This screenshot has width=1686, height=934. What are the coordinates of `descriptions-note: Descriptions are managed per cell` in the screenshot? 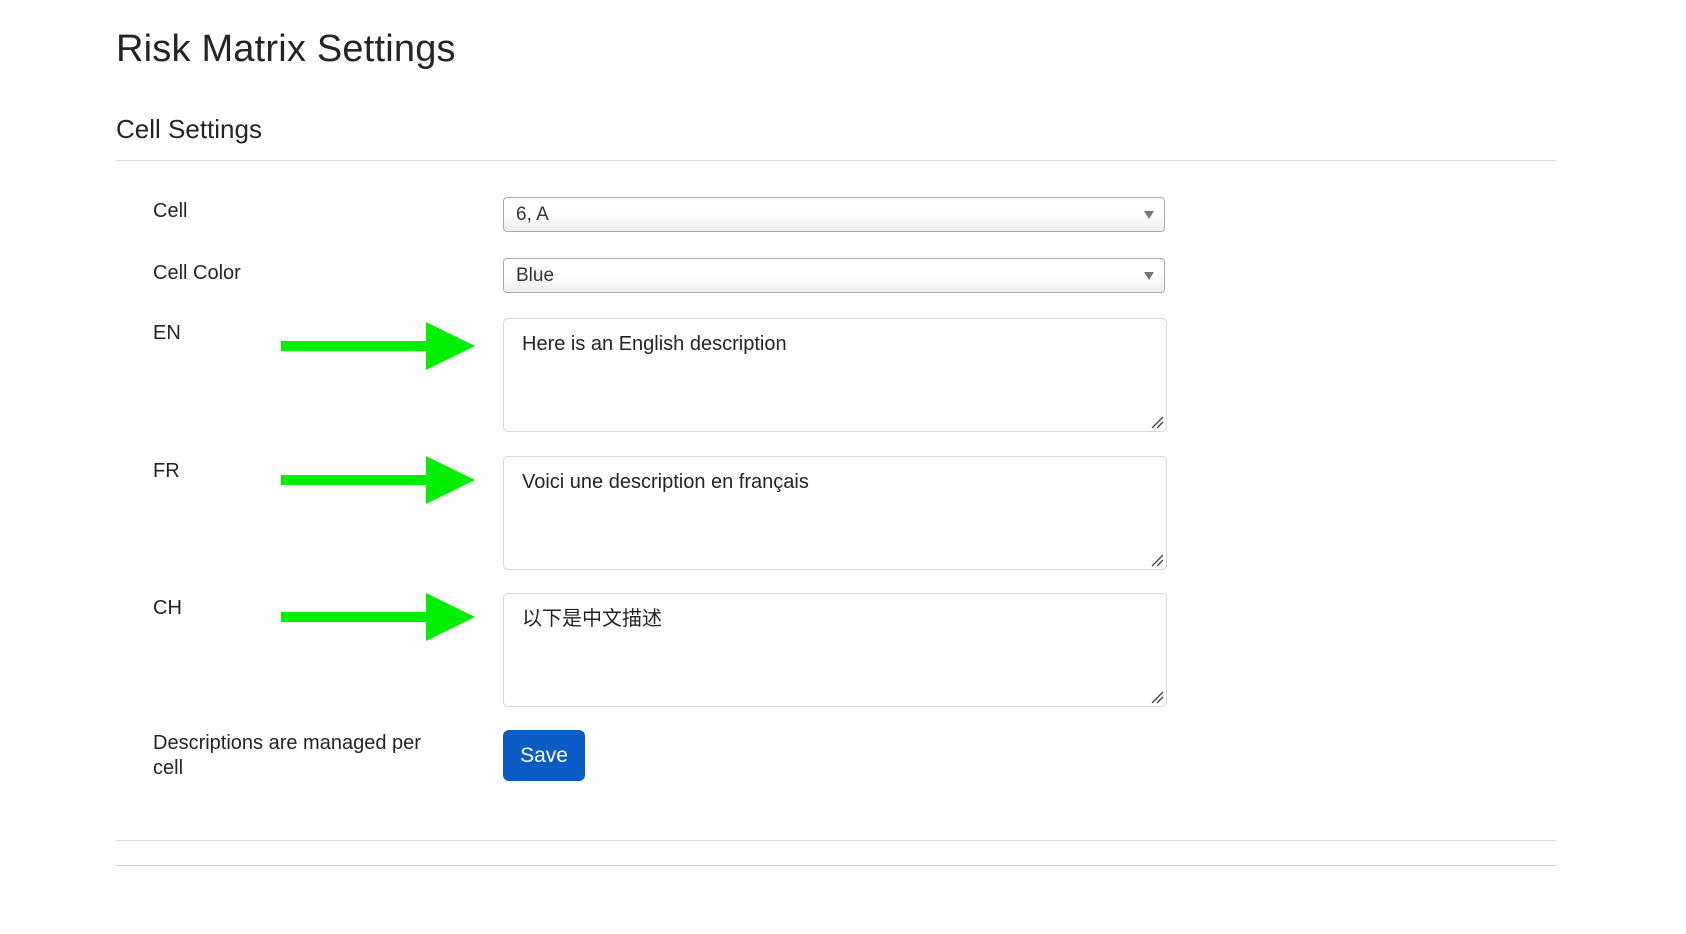 It's located at (287, 755).